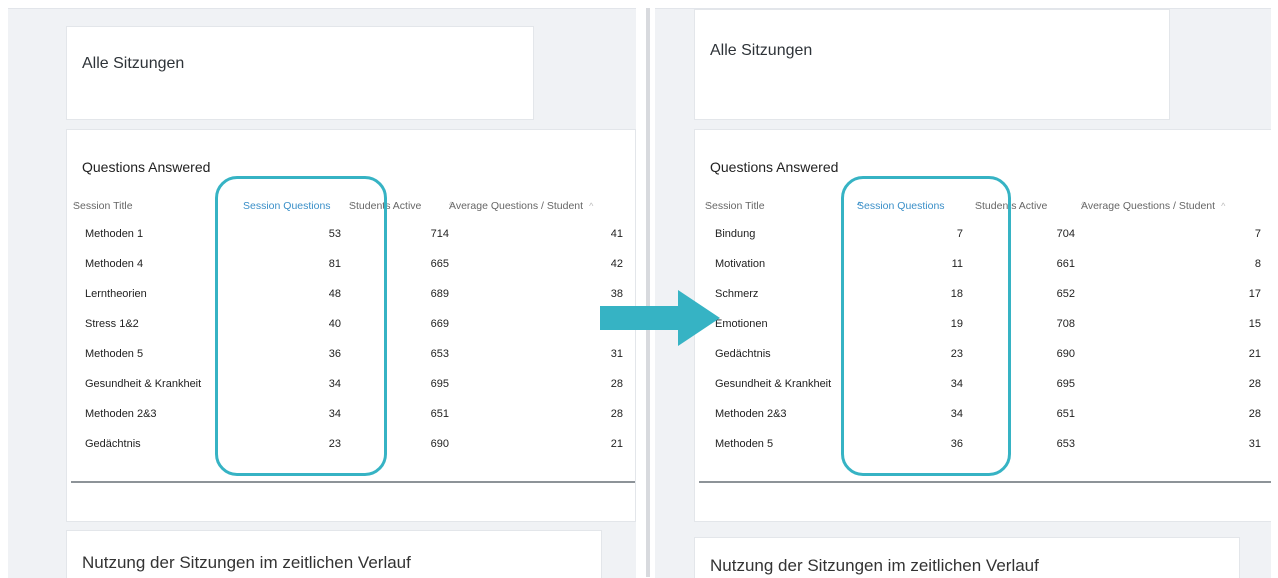  Describe the element at coordinates (735, 234) in the screenshot. I see `cell-title: Bindung` at that location.